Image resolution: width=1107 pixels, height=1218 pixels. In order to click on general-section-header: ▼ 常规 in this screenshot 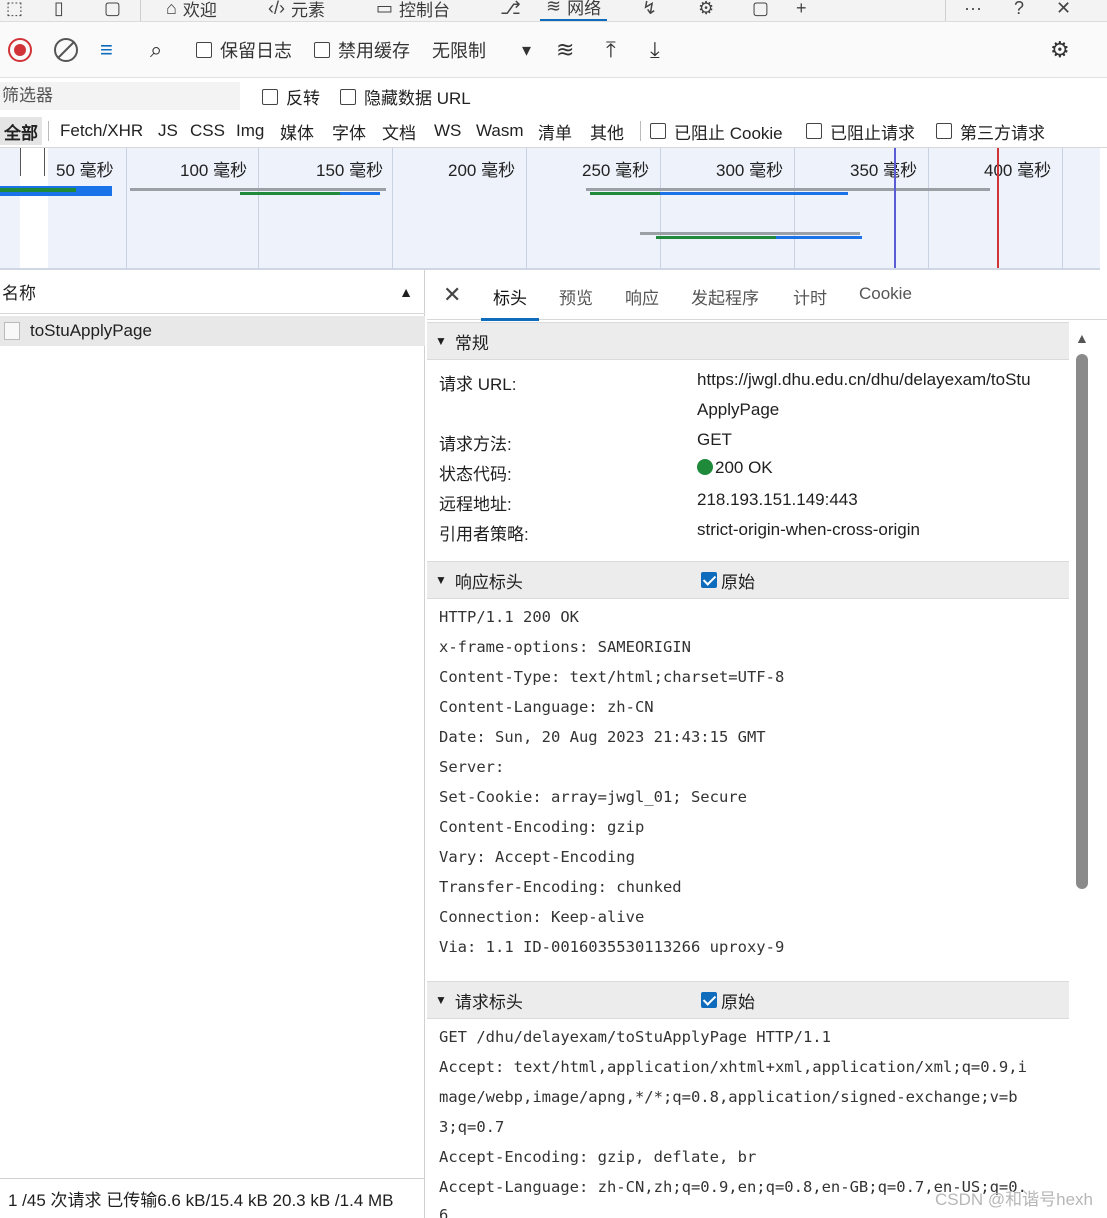, I will do `click(748, 341)`.